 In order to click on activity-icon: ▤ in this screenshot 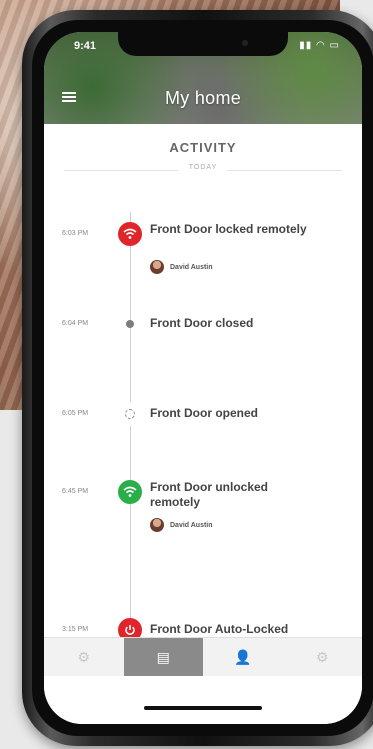, I will do `click(163, 656)`.